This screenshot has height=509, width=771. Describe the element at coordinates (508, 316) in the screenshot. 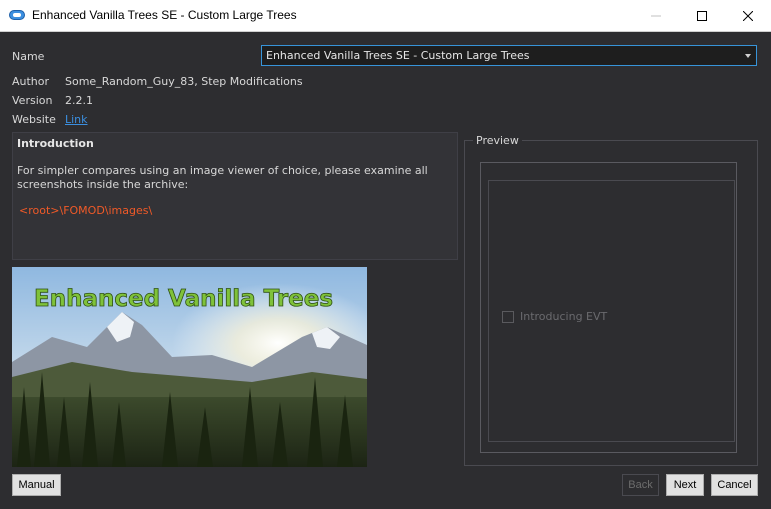

I see `option-checkbox` at that location.